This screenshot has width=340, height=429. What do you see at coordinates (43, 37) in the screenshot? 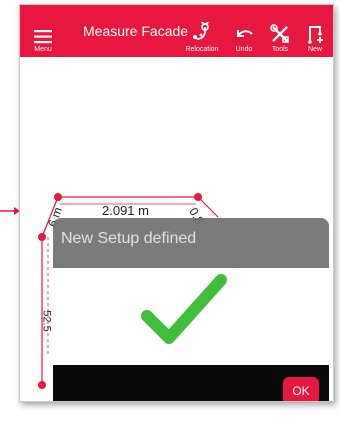
I see `hamburger-icon` at bounding box center [43, 37].